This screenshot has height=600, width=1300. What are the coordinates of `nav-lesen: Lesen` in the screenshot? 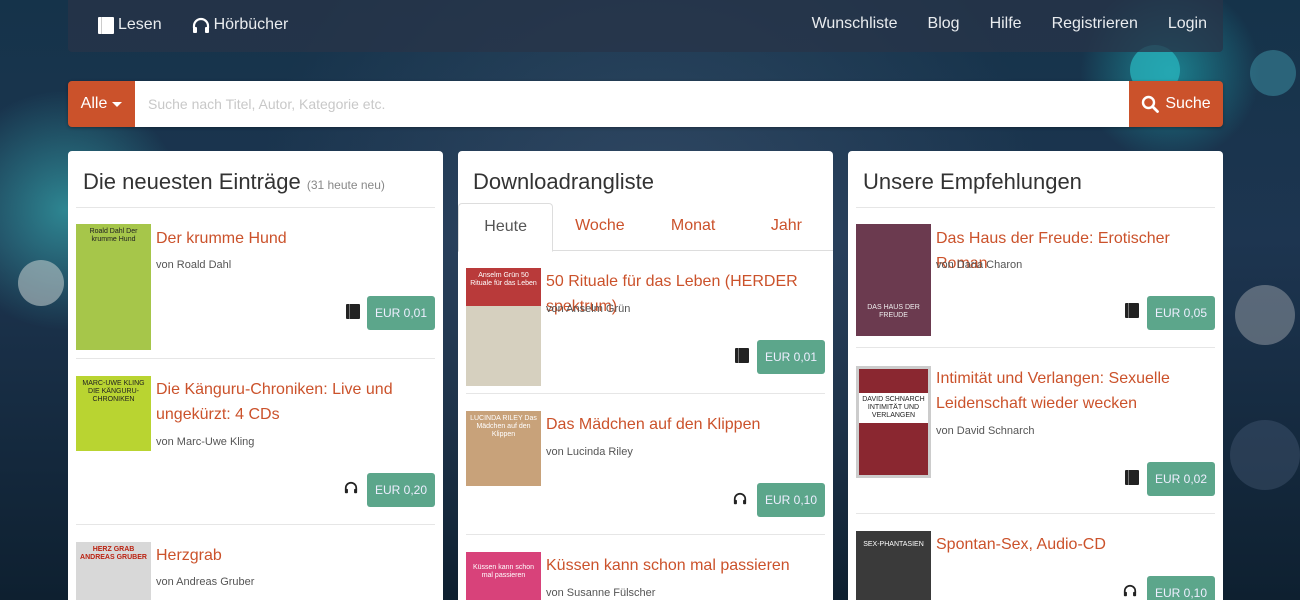 It's located at (130, 25).